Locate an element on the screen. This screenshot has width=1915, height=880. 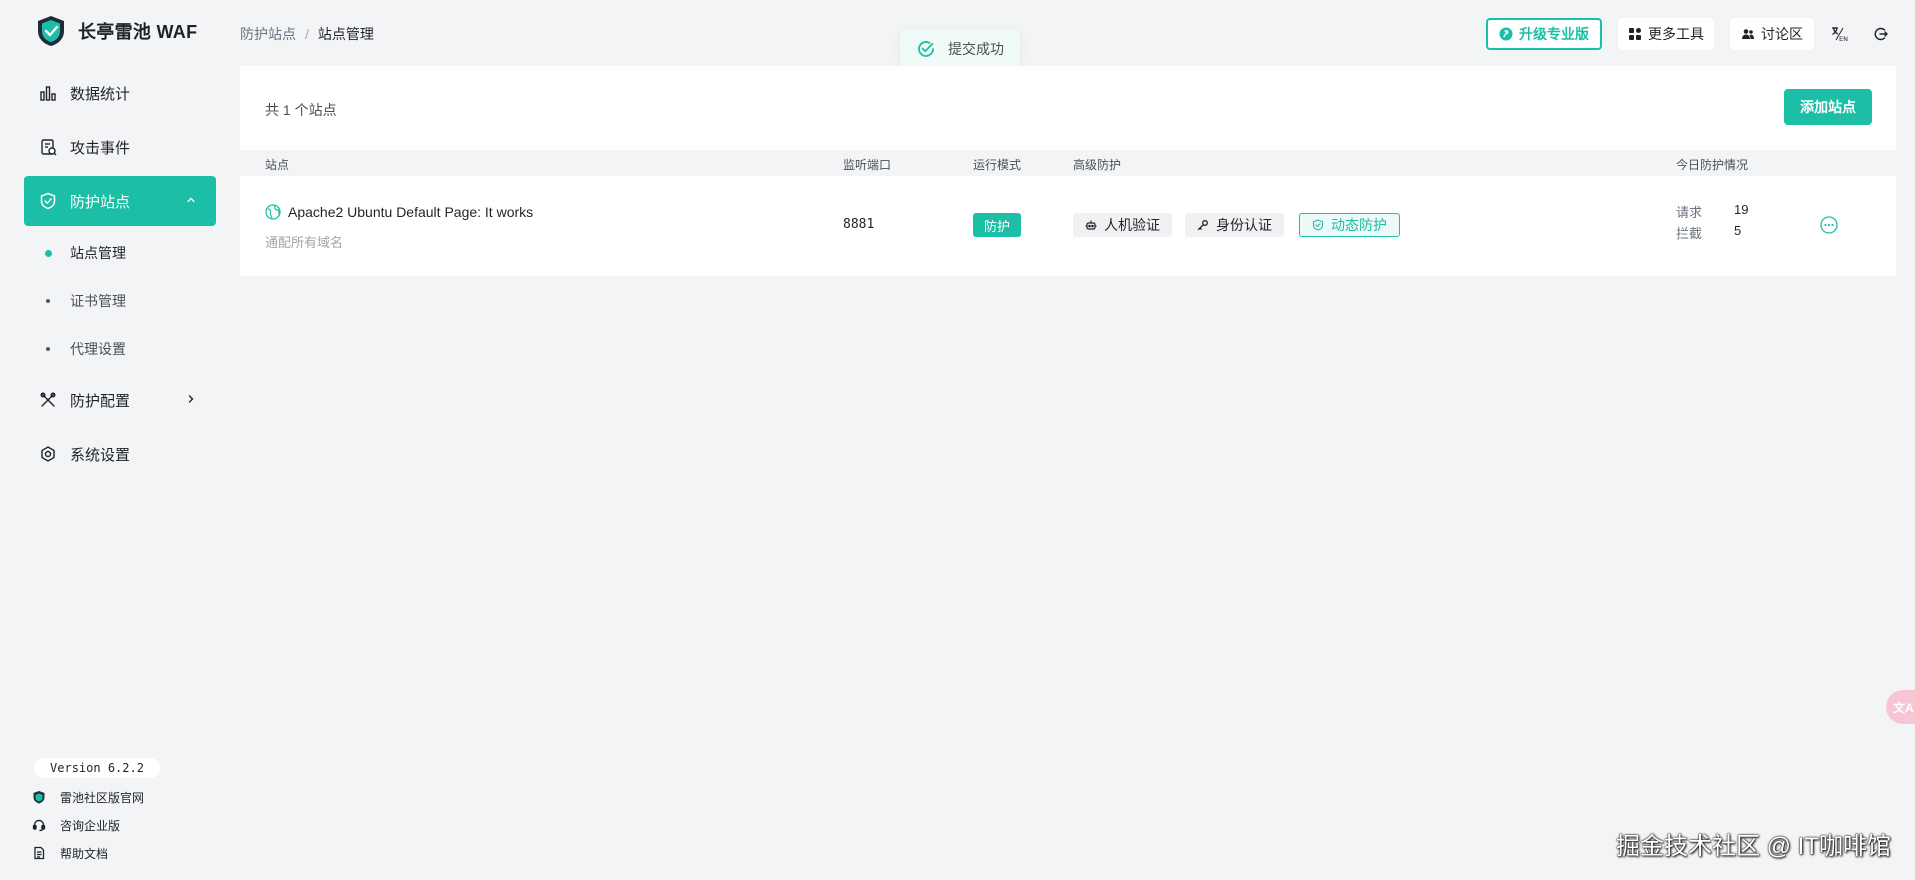
more-tools-label: 更多工具 is located at coordinates (1676, 34).